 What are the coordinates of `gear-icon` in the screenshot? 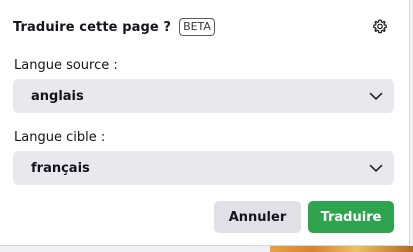 It's located at (380, 26).